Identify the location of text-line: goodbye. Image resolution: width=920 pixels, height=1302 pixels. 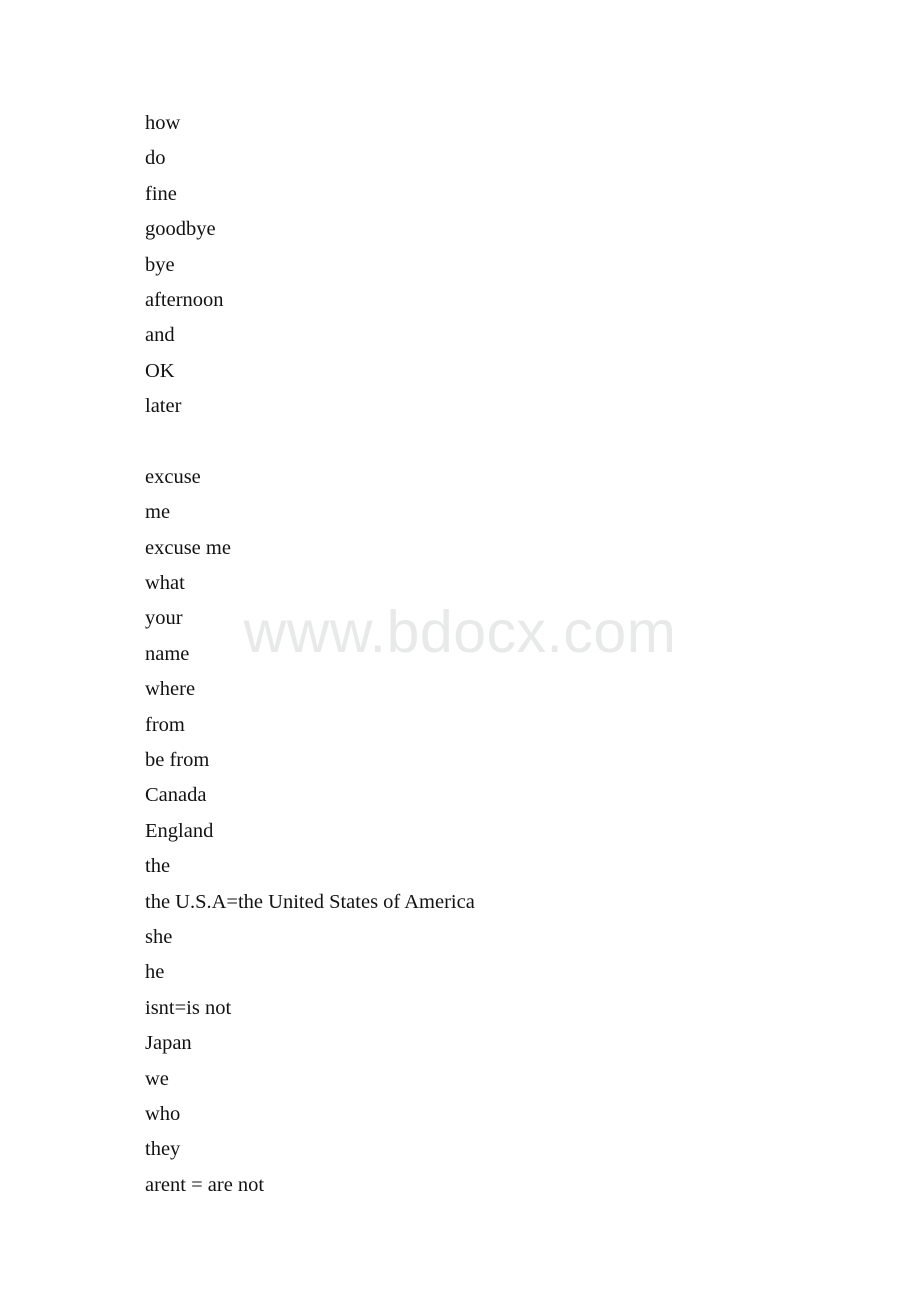
(180, 229).